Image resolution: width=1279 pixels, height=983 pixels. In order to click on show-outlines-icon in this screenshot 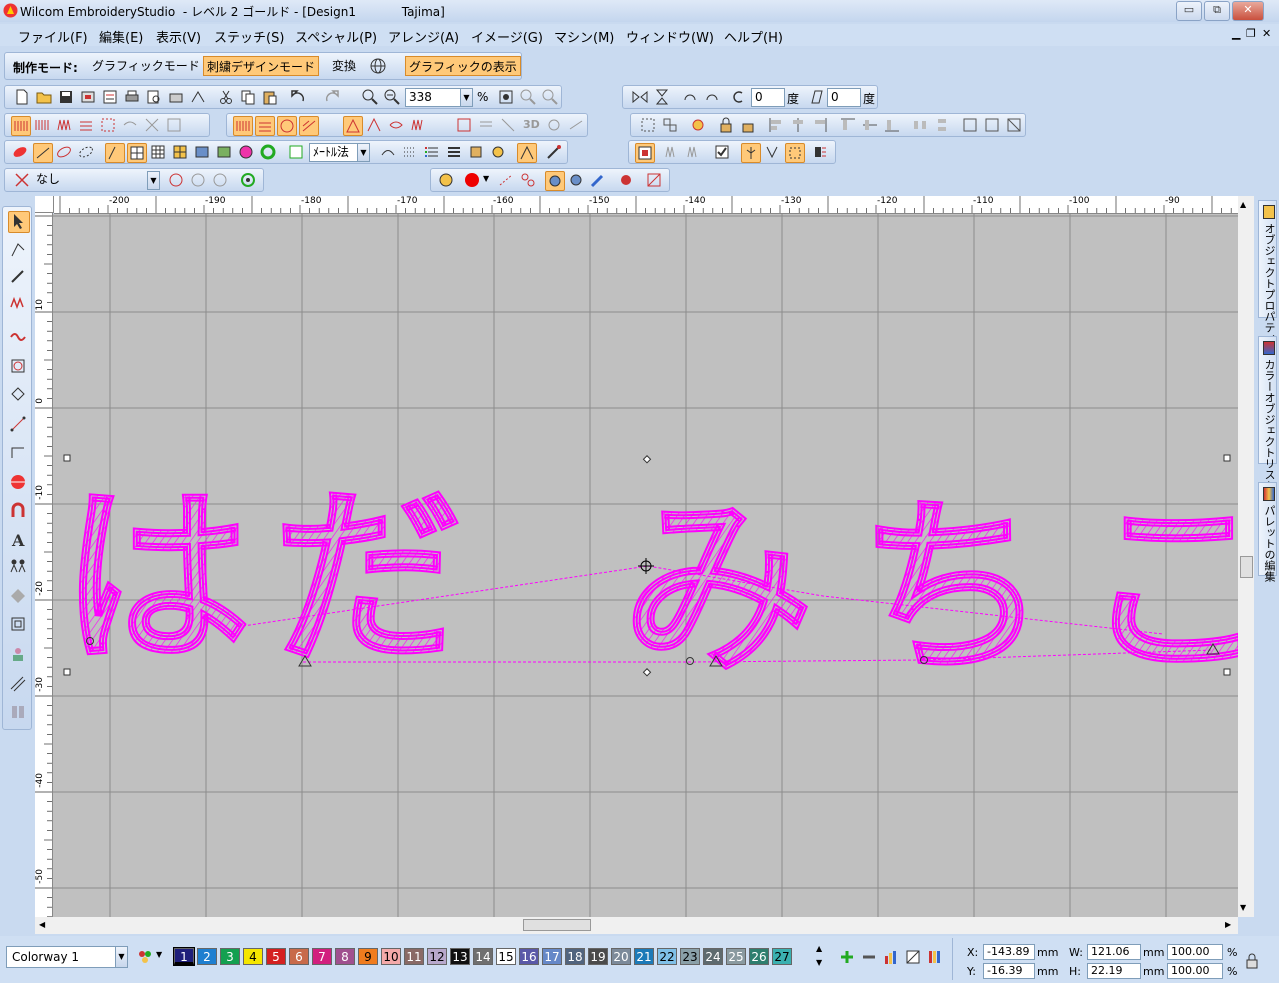, I will do `click(694, 152)`.